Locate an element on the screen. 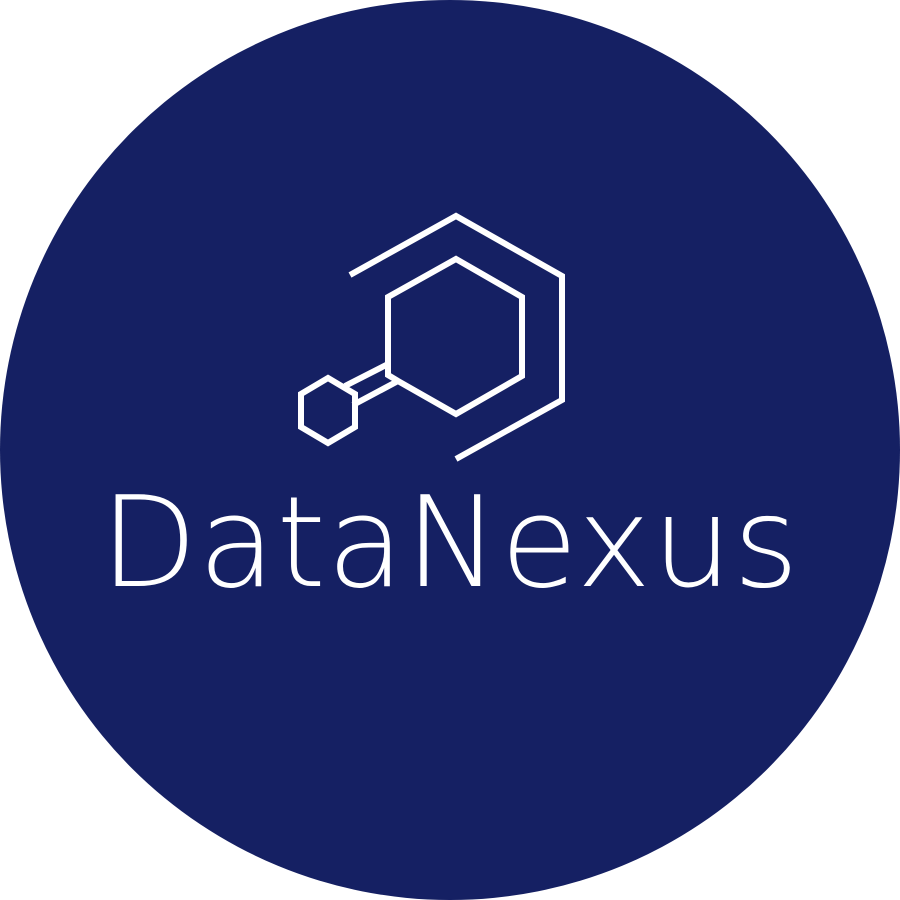 Image resolution: width=900 pixels, height=900 pixels. outer-hexagon-arc is located at coordinates (456, 337).